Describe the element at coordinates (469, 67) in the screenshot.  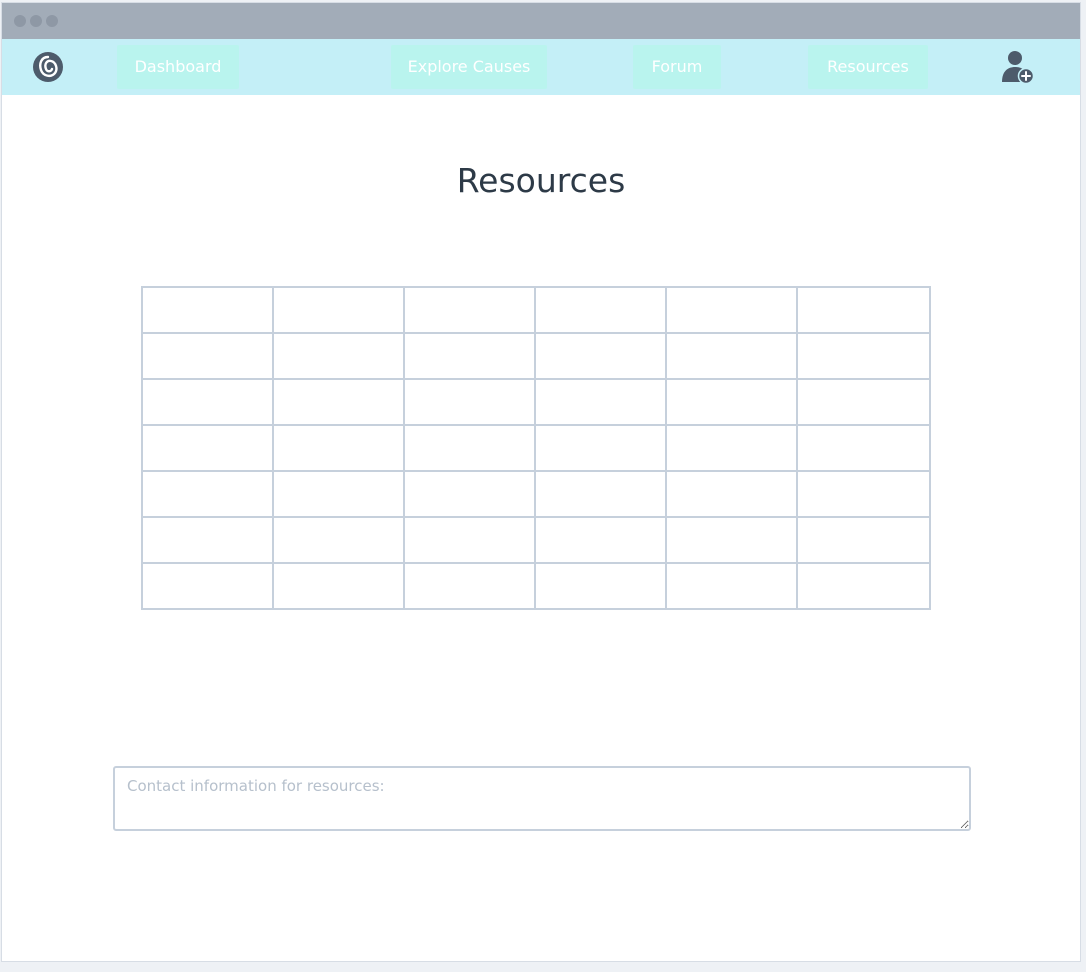
I see `nav-explore-causes-button: Explore Causes` at that location.